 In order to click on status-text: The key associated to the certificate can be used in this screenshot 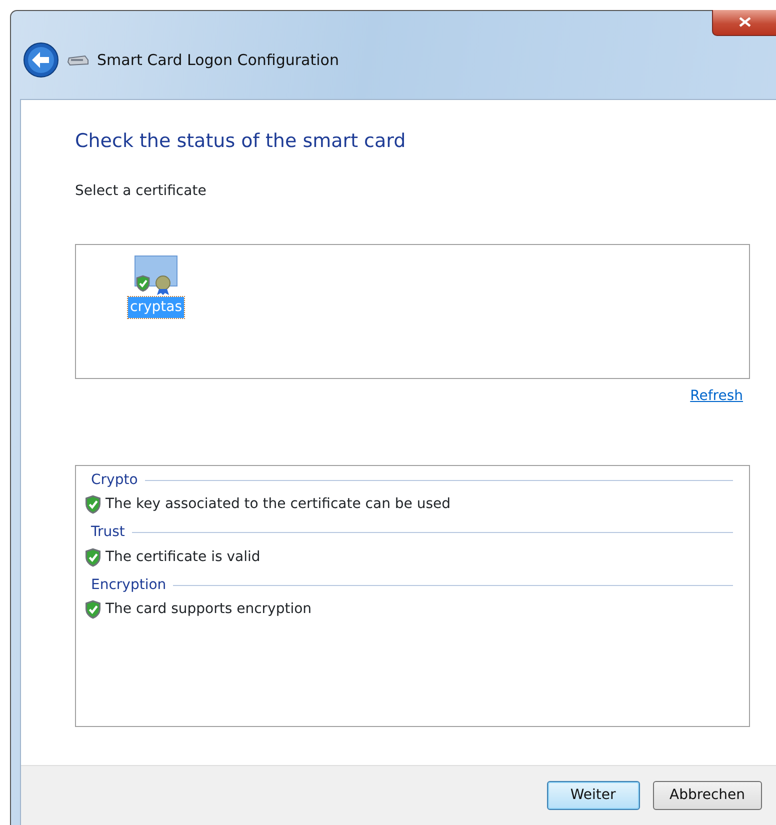, I will do `click(278, 504)`.